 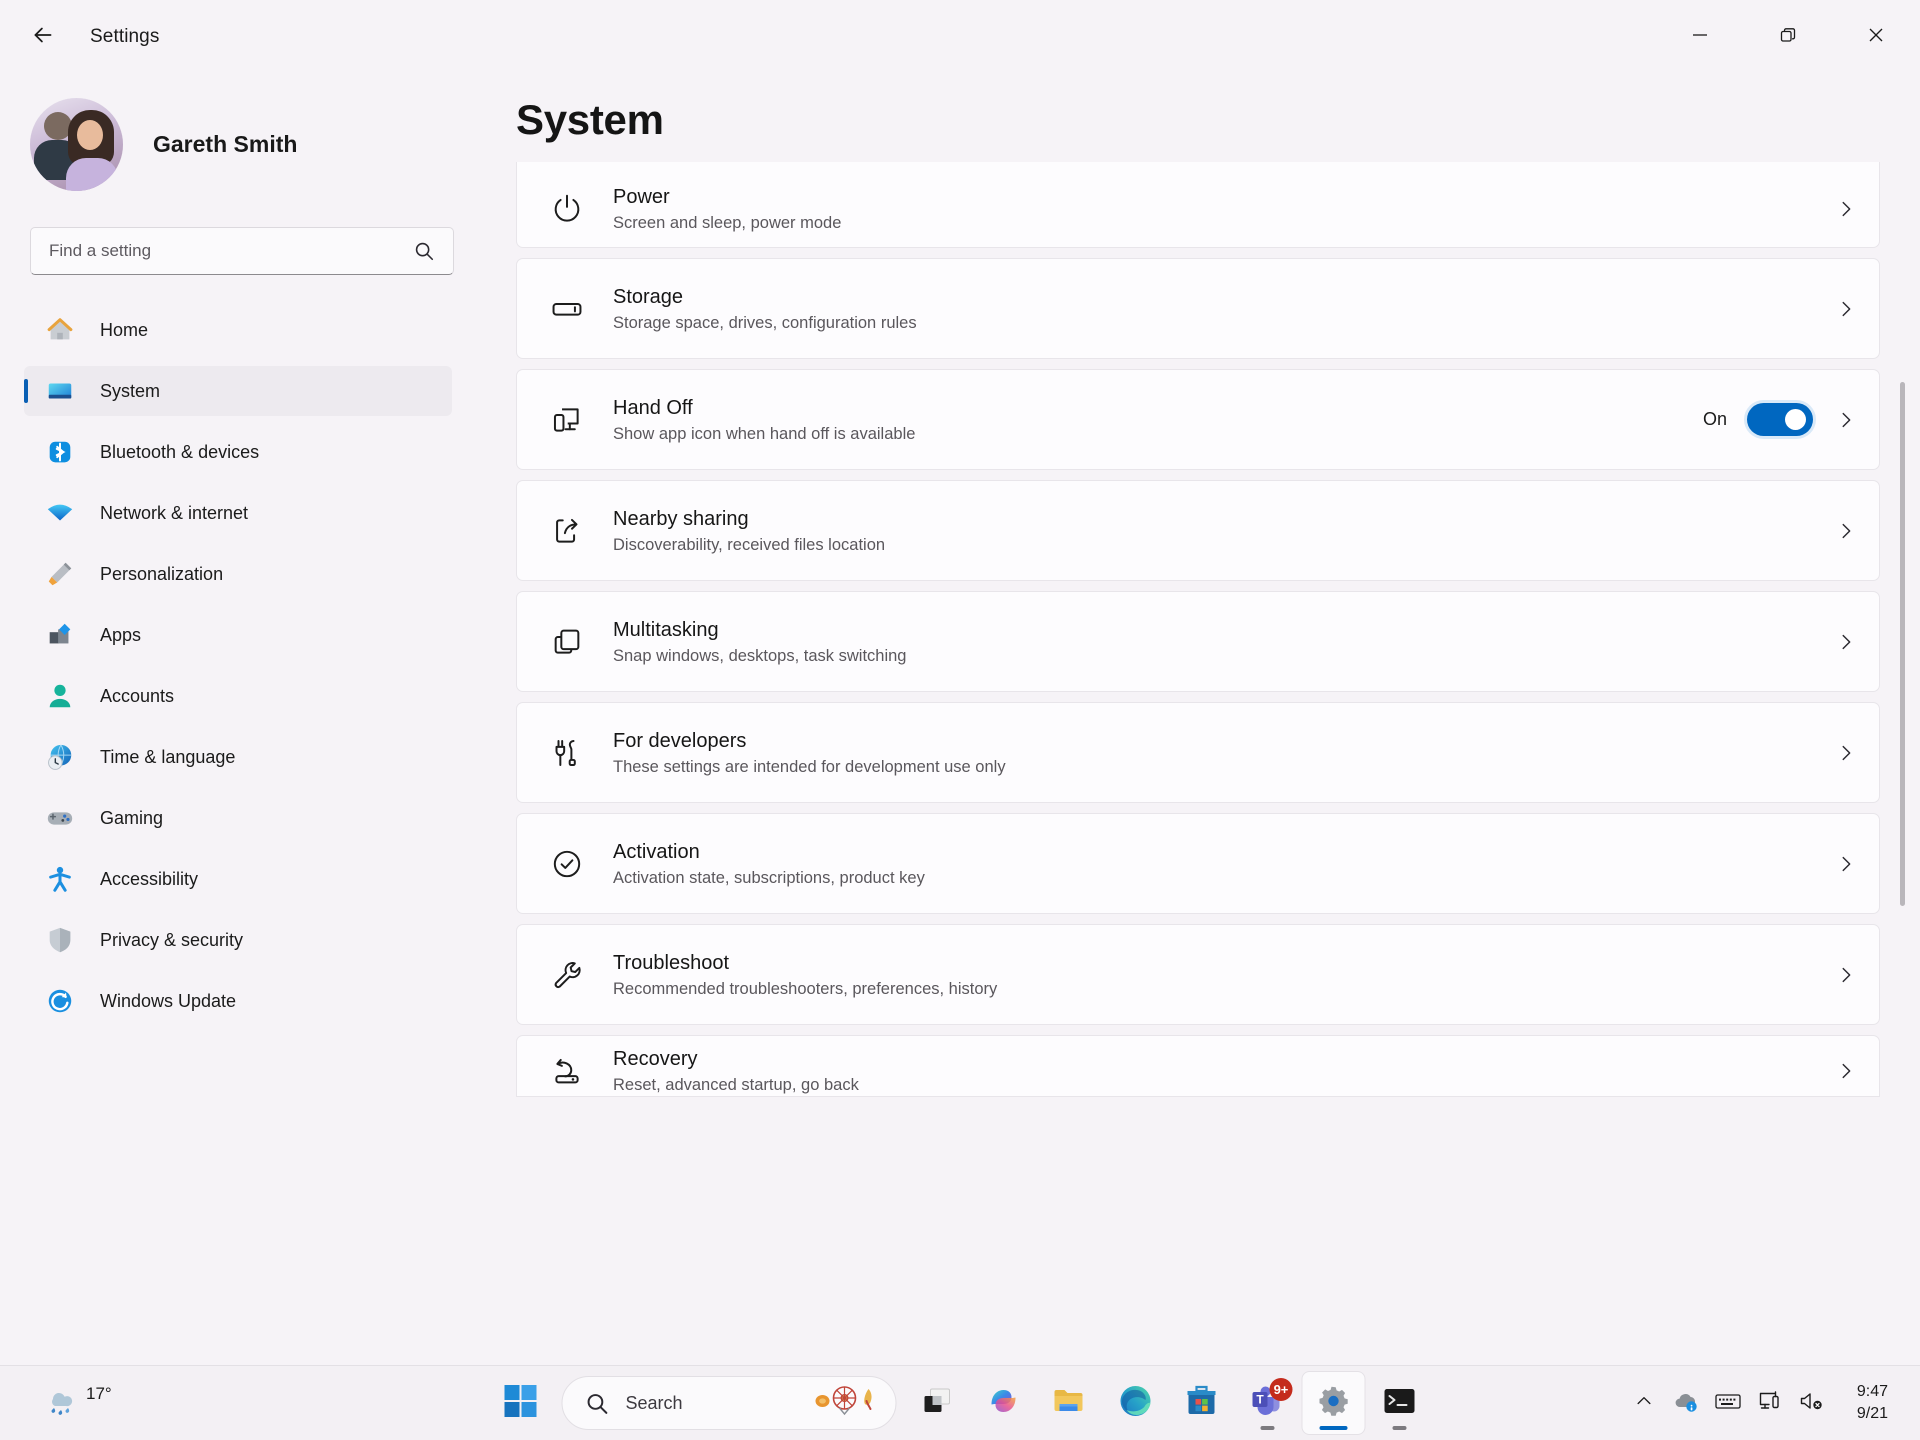 I want to click on volume-muted-button, so click(x=1812, y=1403).